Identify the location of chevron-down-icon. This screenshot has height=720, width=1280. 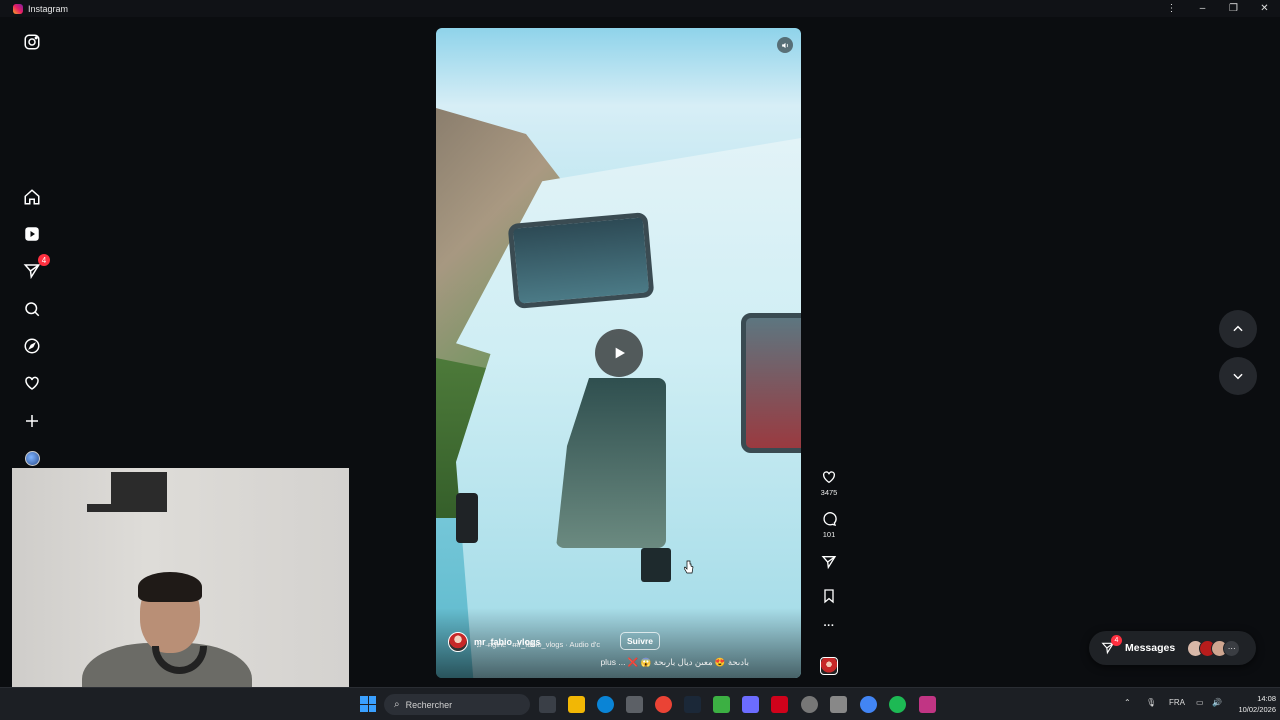
(1238, 376).